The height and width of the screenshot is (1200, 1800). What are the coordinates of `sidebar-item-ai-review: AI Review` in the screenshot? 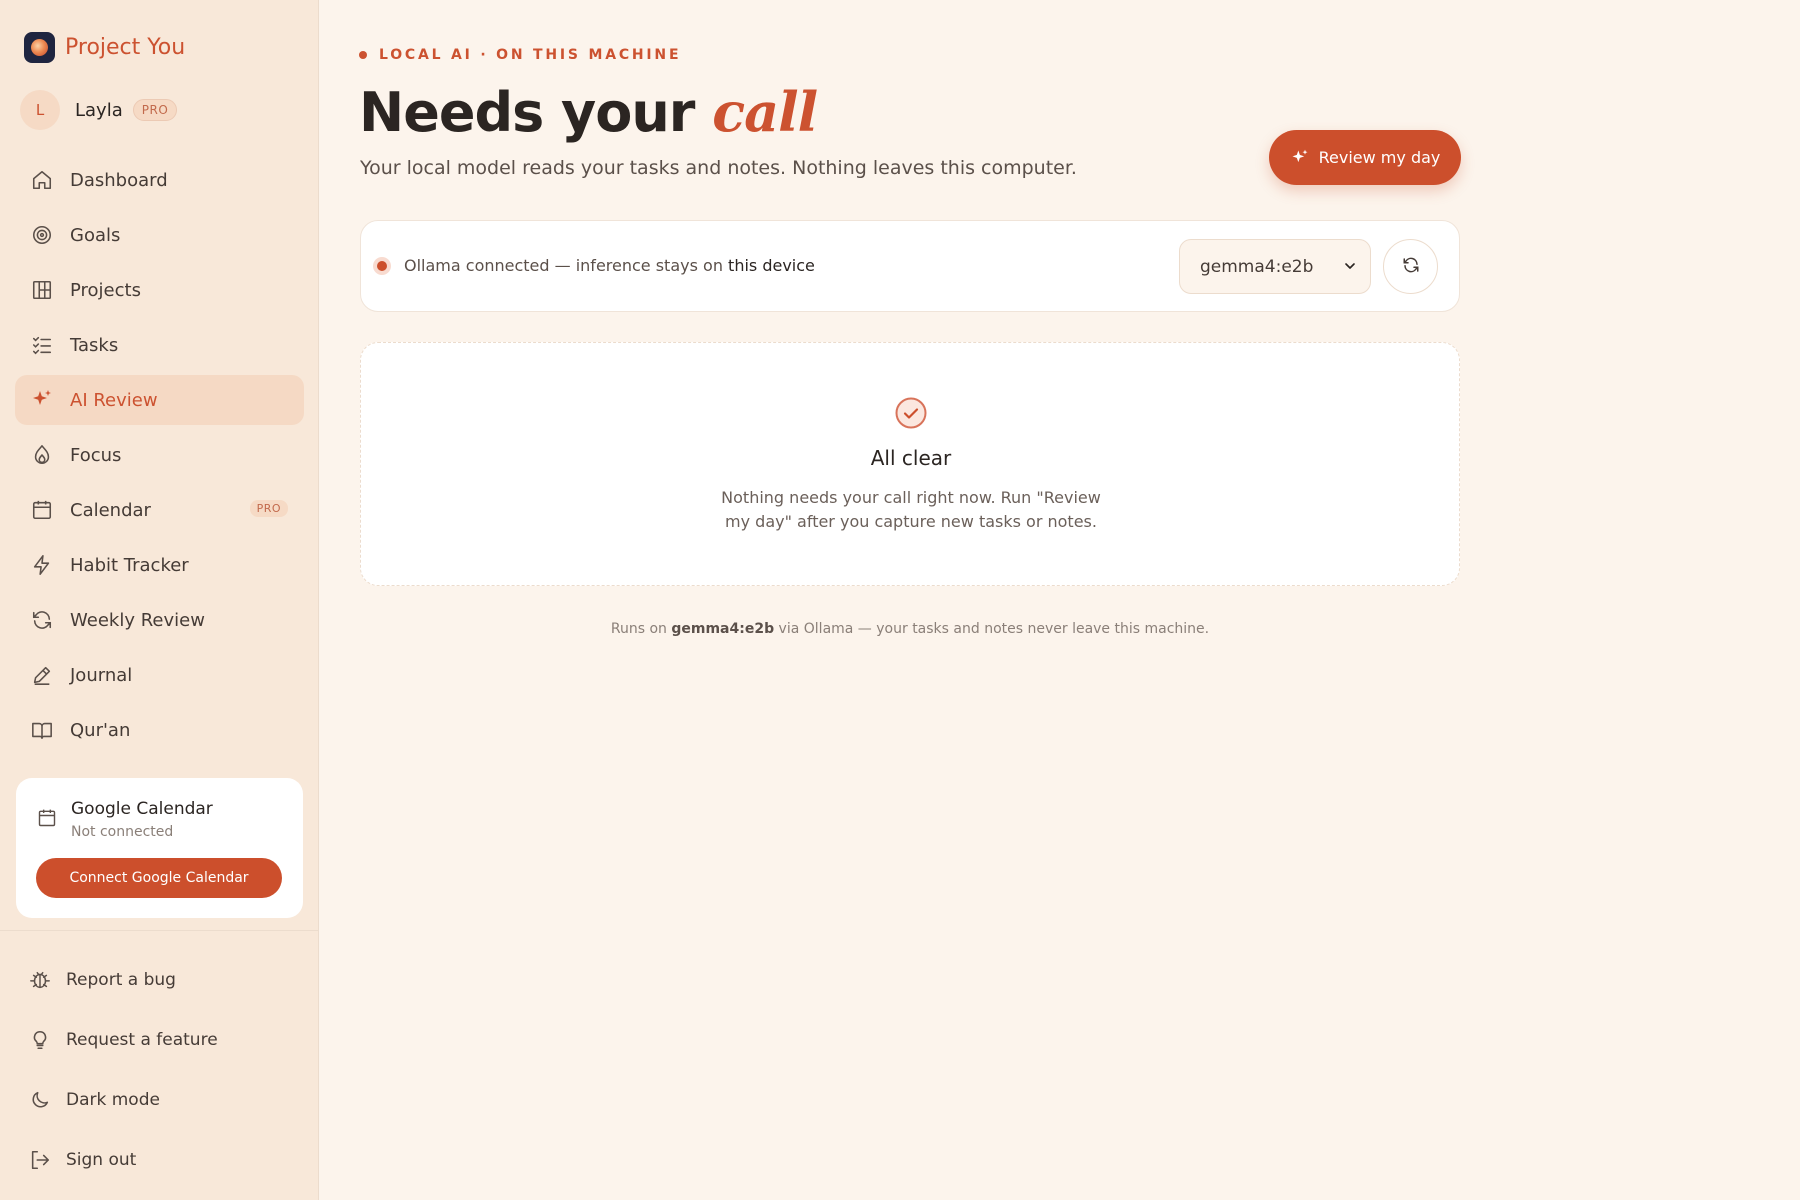 It's located at (159, 400).